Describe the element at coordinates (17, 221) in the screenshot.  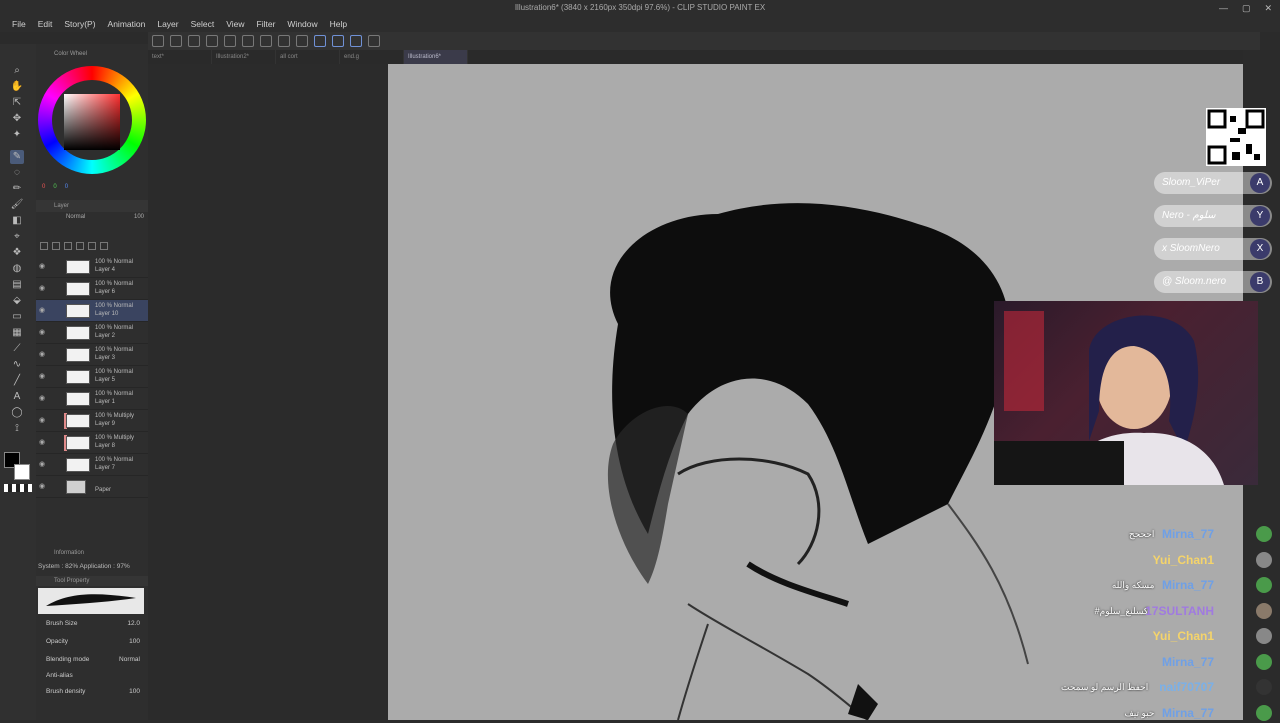
I see `eraser-icon: ◧` at that location.